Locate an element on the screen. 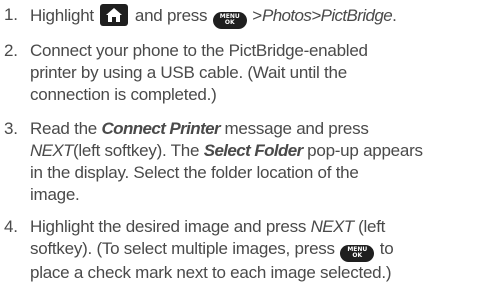  step-text-segment: (left softkey). The is located at coordinates (136, 150).